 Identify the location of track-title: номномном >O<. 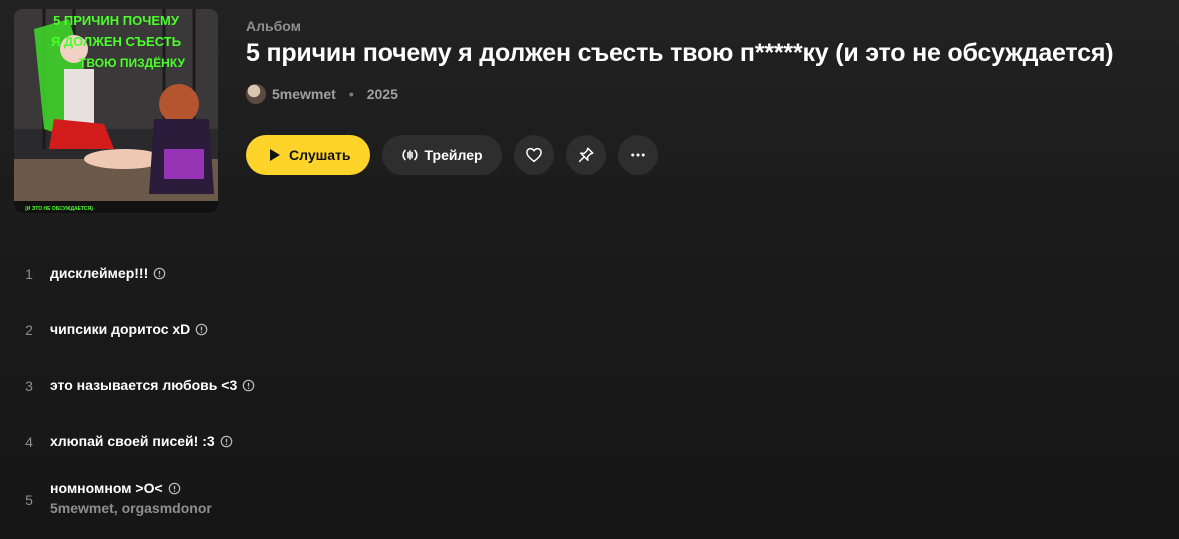
(106, 488).